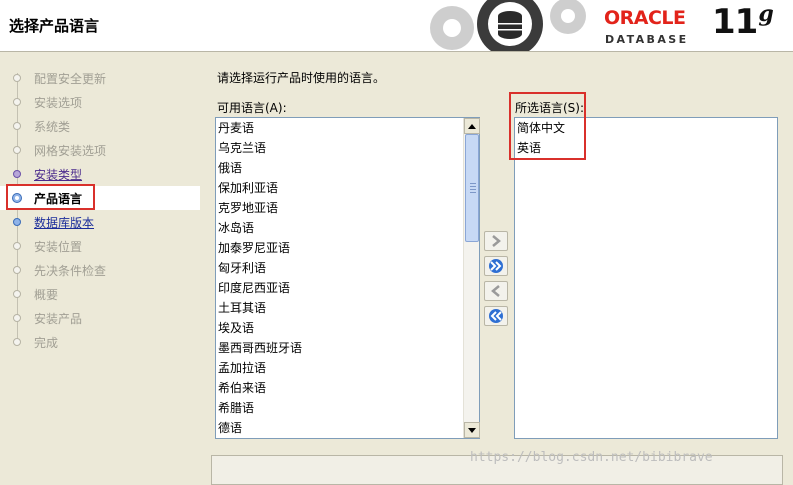 This screenshot has width=793, height=485. I want to click on header-banner: 选择产品语言 ORACLE DATABASE 11g, so click(396, 26).